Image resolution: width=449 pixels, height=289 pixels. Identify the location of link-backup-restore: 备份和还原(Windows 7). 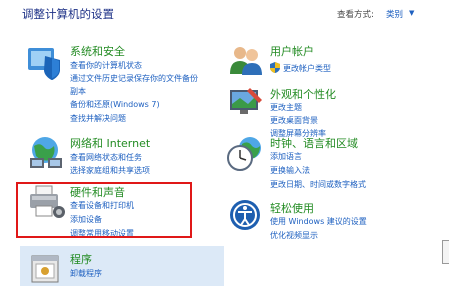
(115, 104).